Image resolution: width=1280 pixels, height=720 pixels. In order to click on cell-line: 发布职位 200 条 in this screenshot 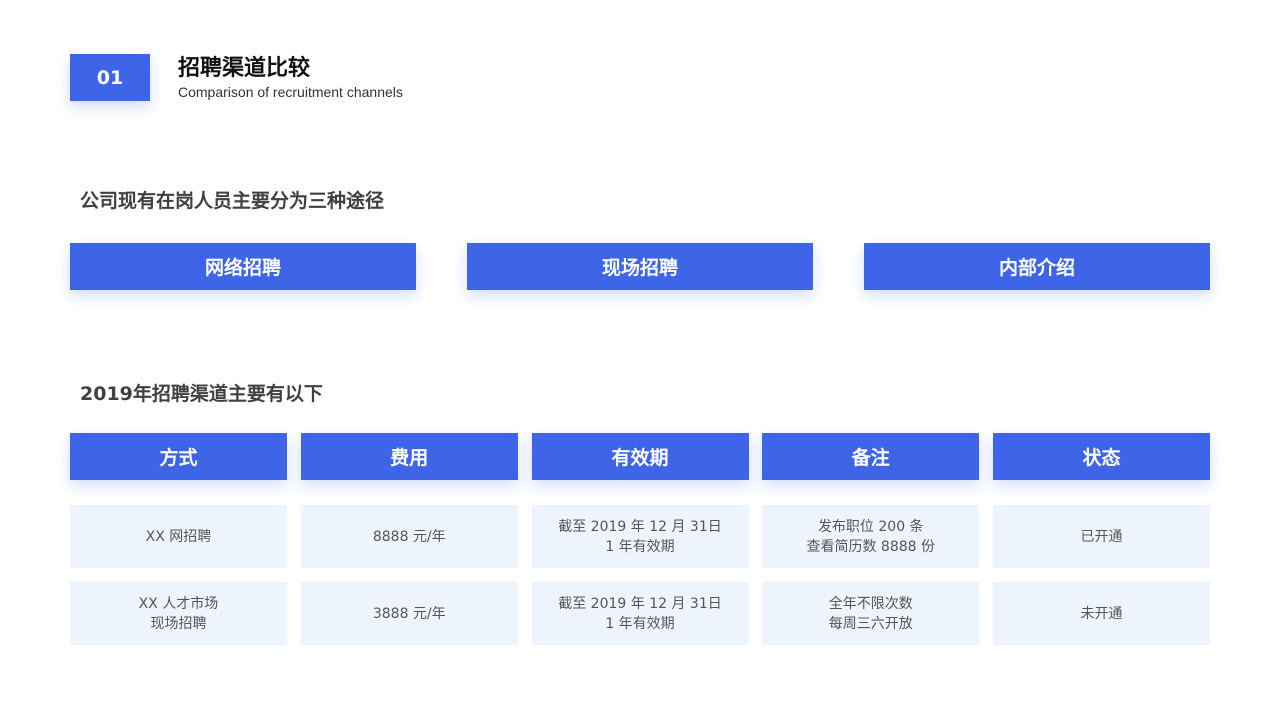, I will do `click(870, 526)`.